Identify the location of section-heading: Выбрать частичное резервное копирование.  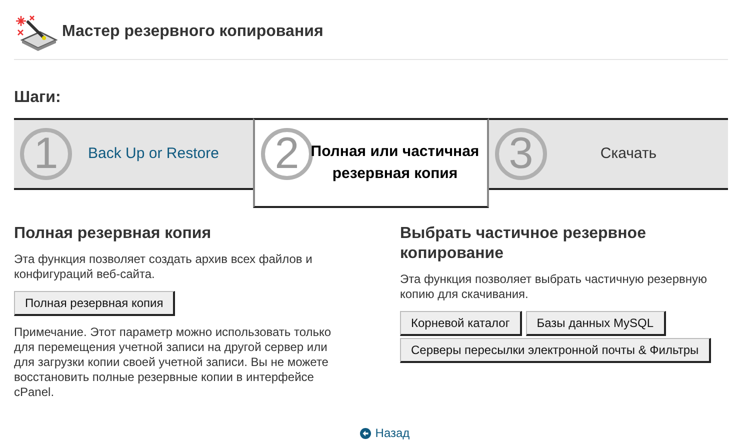
(523, 244).